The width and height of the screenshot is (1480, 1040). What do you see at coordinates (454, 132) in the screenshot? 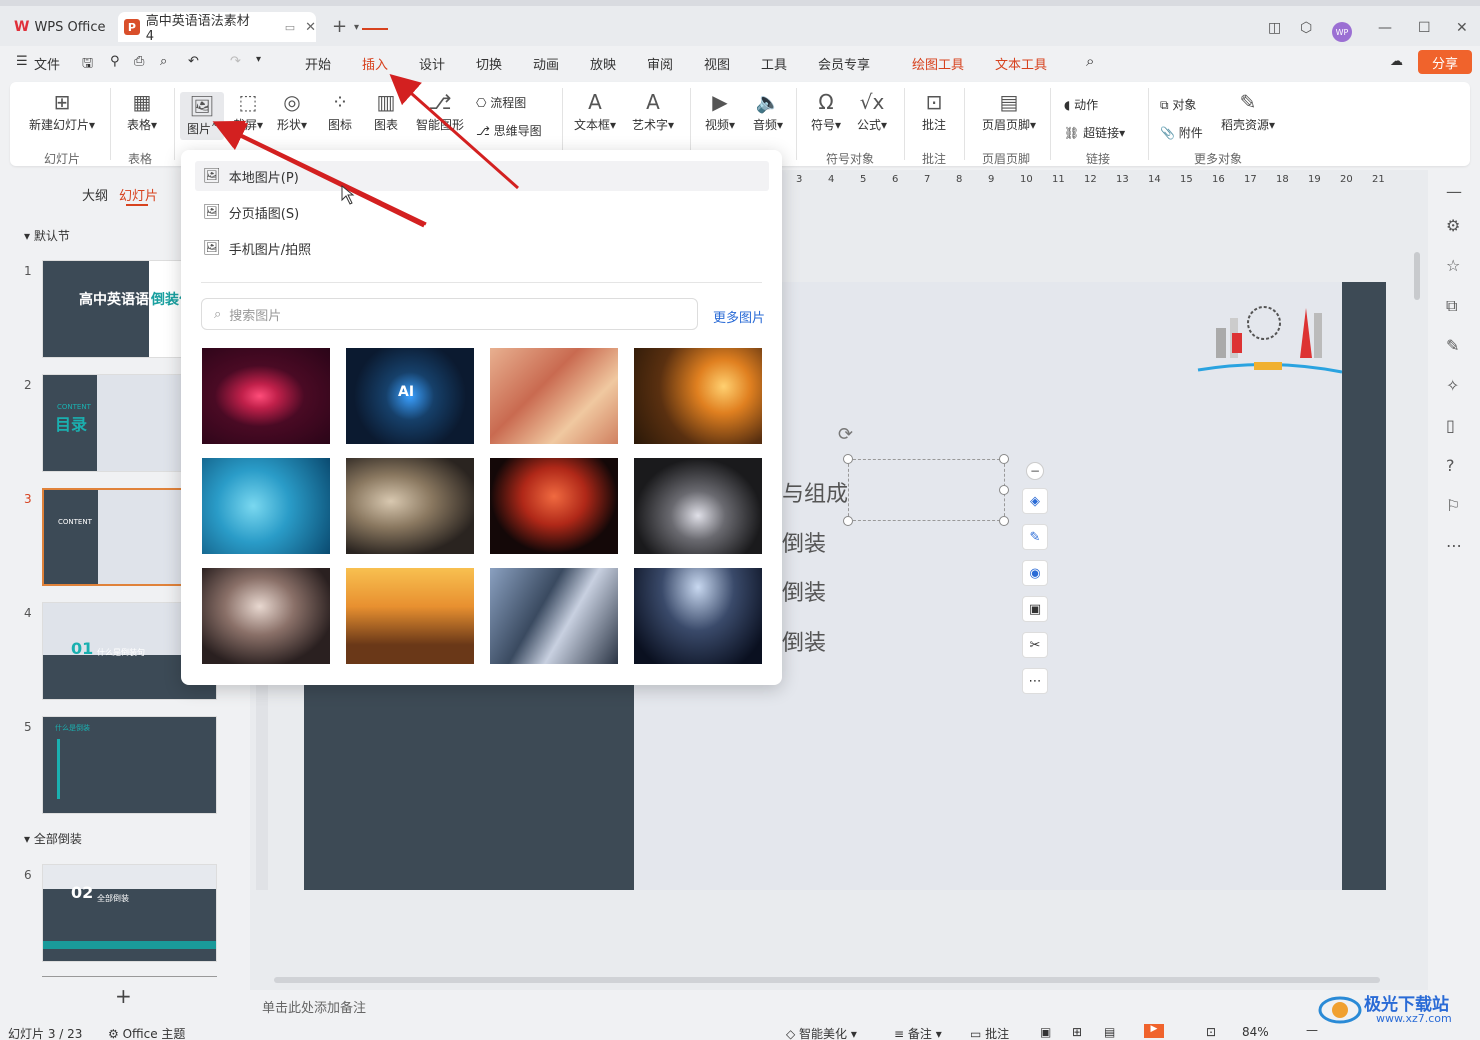
I see `arrow-to-insert-tab` at bounding box center [454, 132].